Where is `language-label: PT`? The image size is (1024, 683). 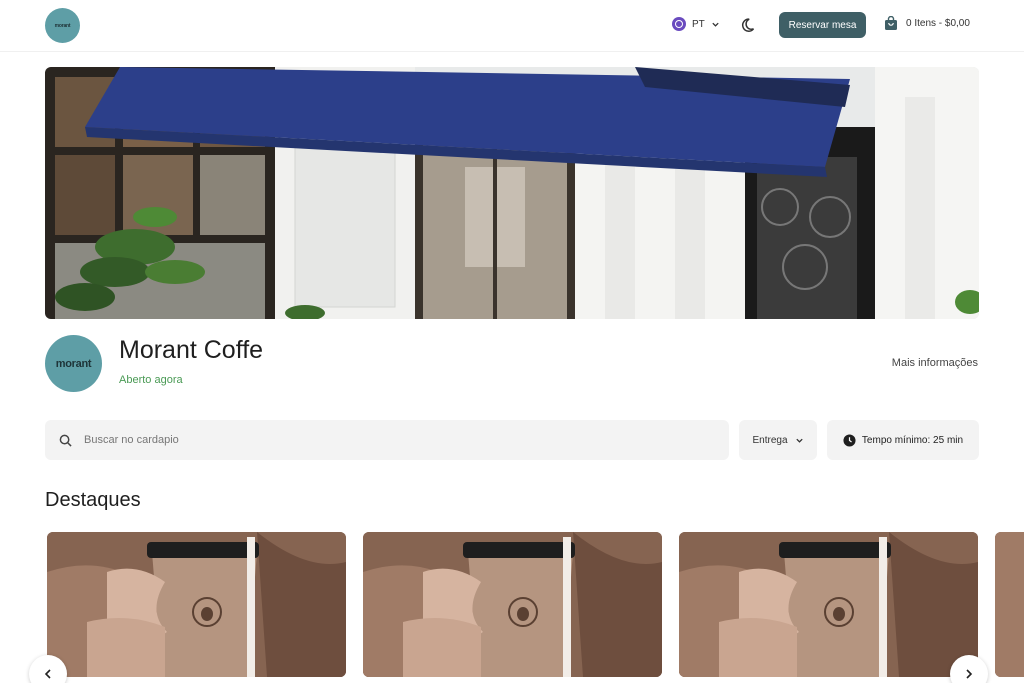
language-label: PT is located at coordinates (698, 24).